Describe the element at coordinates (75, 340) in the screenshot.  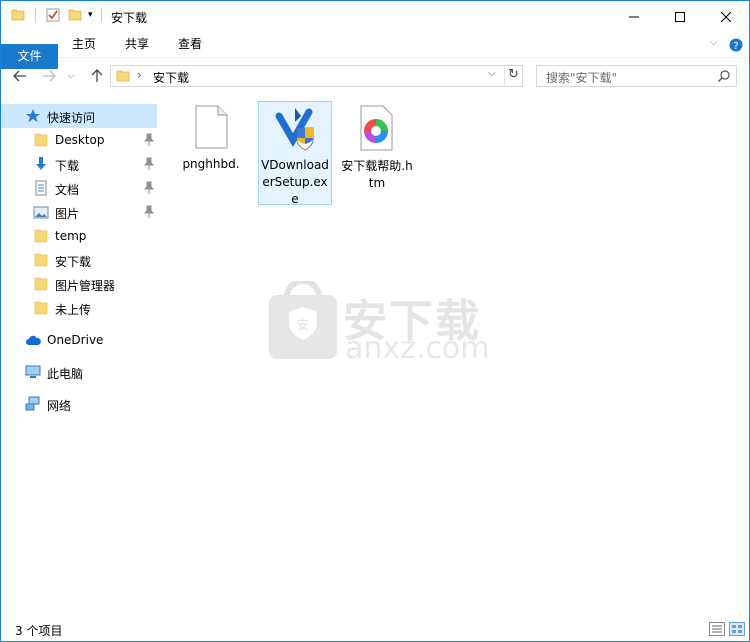
I see `sidebar-item-label: OneDrive` at that location.